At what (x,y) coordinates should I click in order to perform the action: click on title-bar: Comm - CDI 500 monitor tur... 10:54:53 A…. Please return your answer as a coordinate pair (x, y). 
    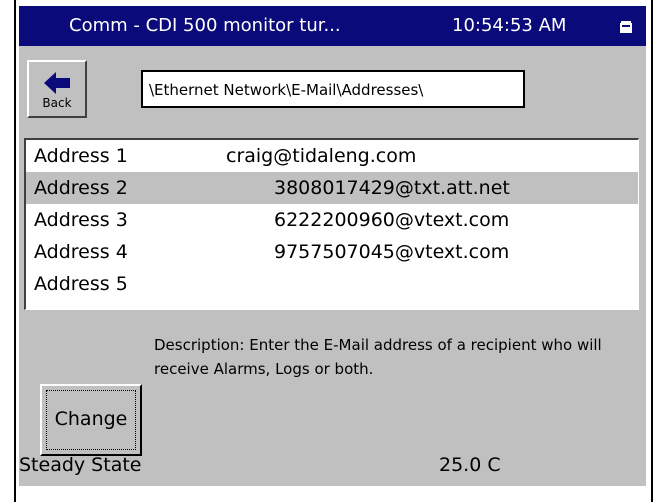
    Looking at the image, I should click on (332, 26).